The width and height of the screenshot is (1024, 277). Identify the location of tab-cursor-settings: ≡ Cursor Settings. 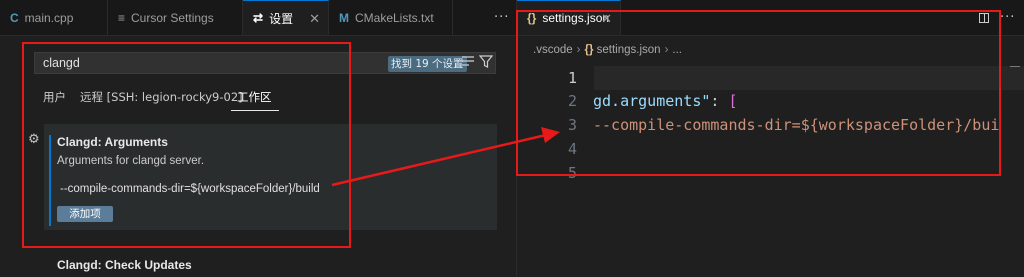
(175, 17).